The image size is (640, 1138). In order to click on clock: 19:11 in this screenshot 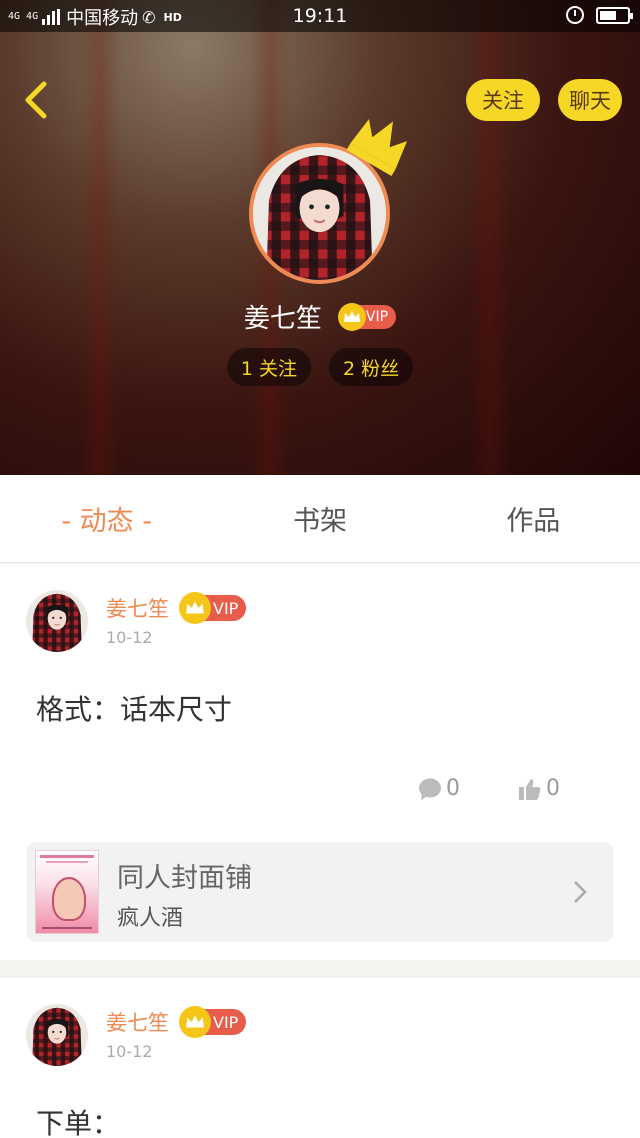, I will do `click(320, 16)`.